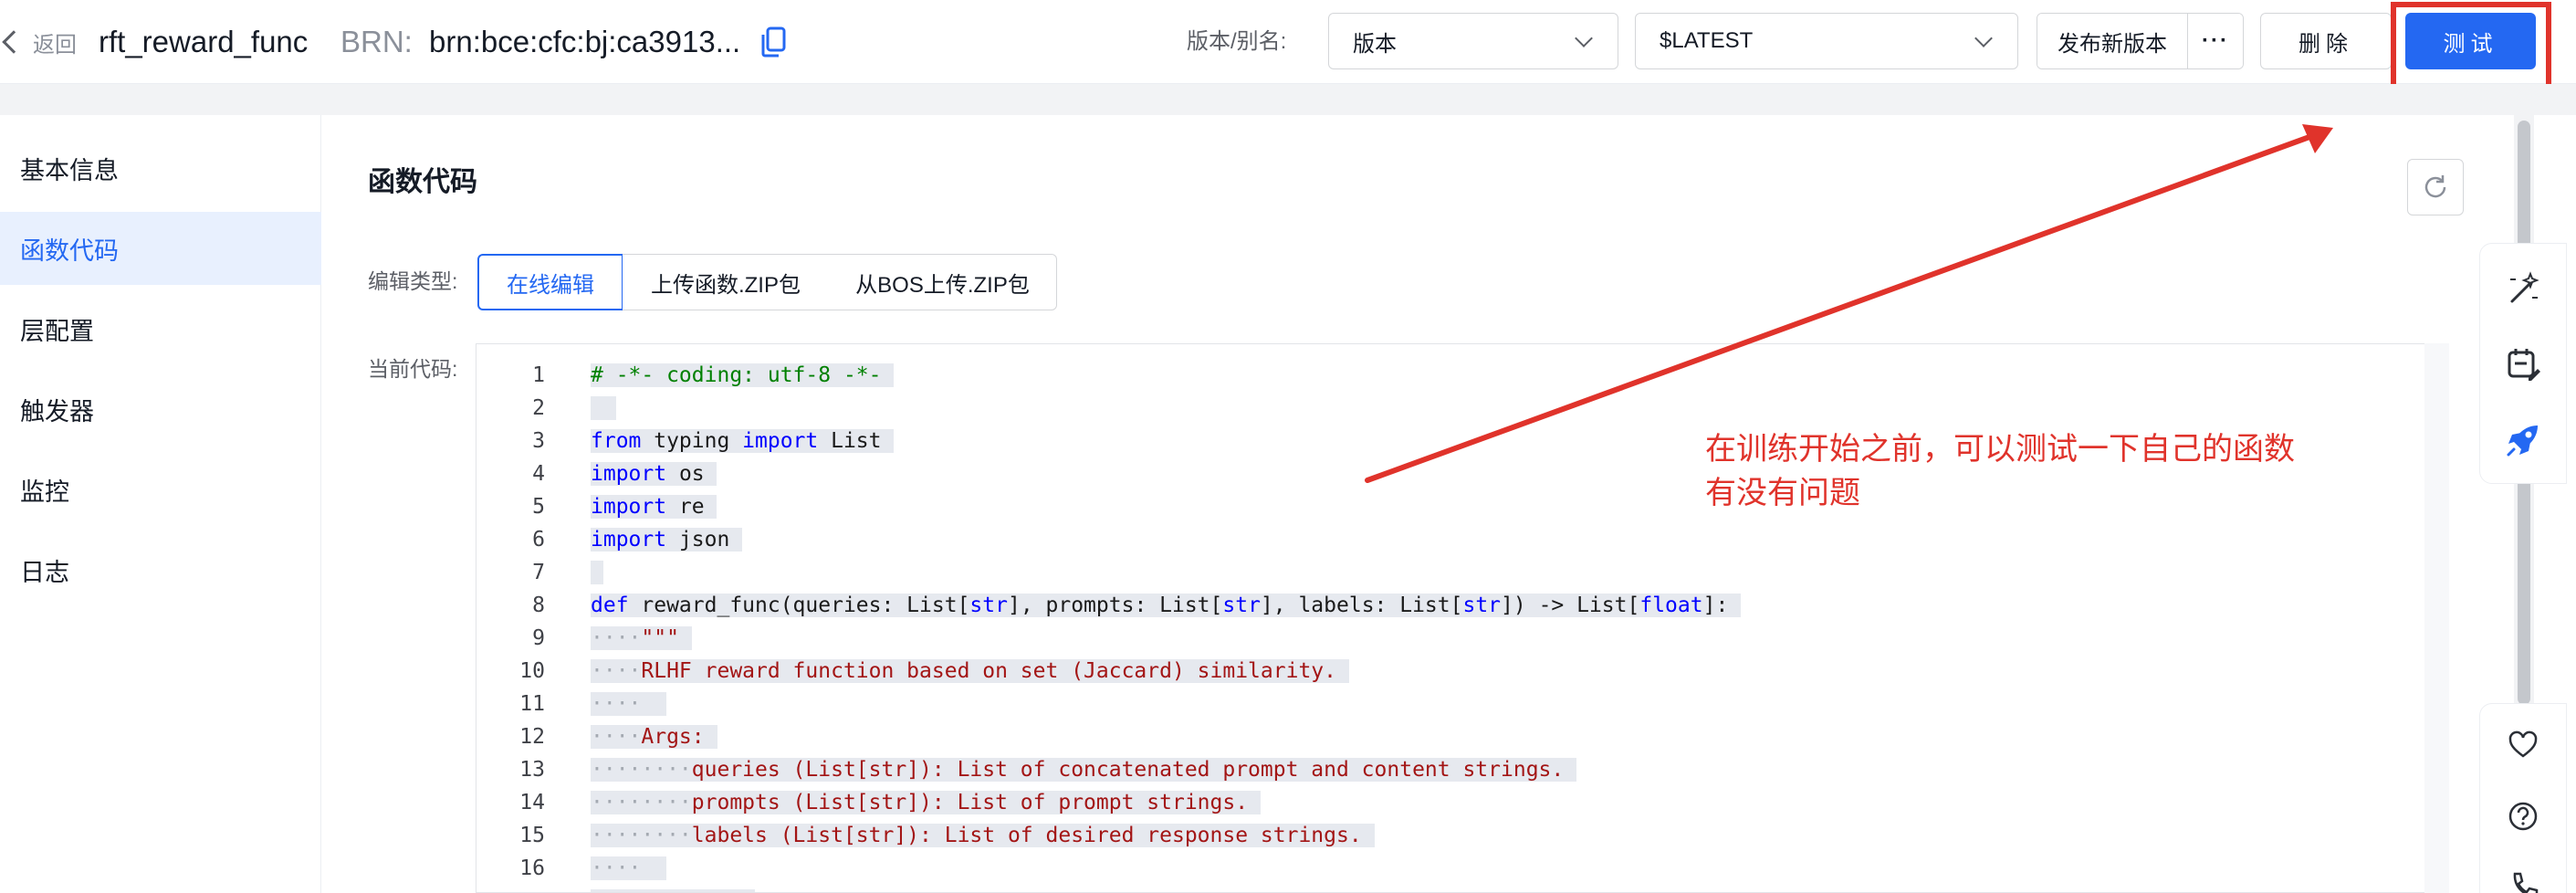 The width and height of the screenshot is (2576, 893). Describe the element at coordinates (2437, 618) in the screenshot. I see `code-scrollbar` at that location.